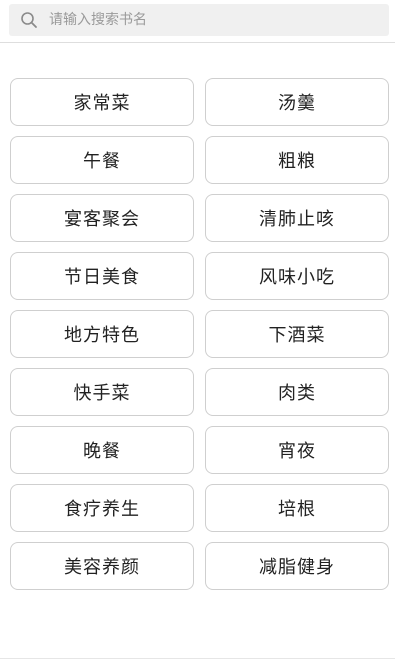 This screenshot has height=661, width=395. What do you see at coordinates (29, 20) in the screenshot?
I see `search-icon` at bounding box center [29, 20].